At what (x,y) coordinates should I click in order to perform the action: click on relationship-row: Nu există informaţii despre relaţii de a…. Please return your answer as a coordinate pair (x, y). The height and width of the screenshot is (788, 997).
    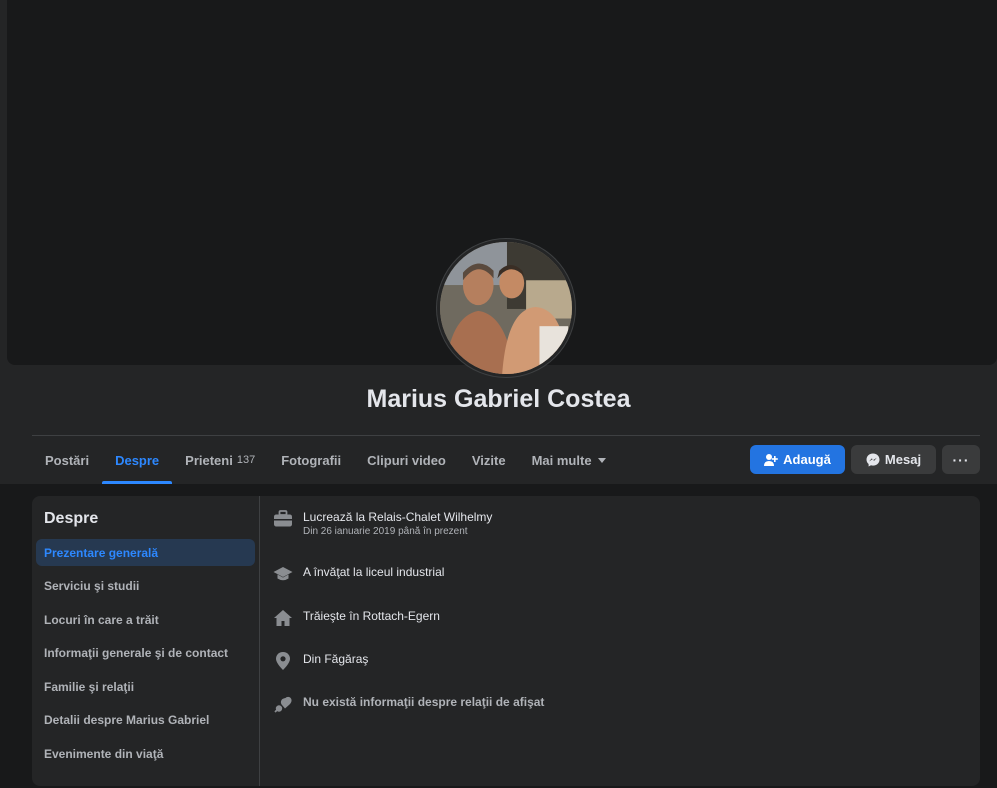
    Looking at the image, I should click on (408, 704).